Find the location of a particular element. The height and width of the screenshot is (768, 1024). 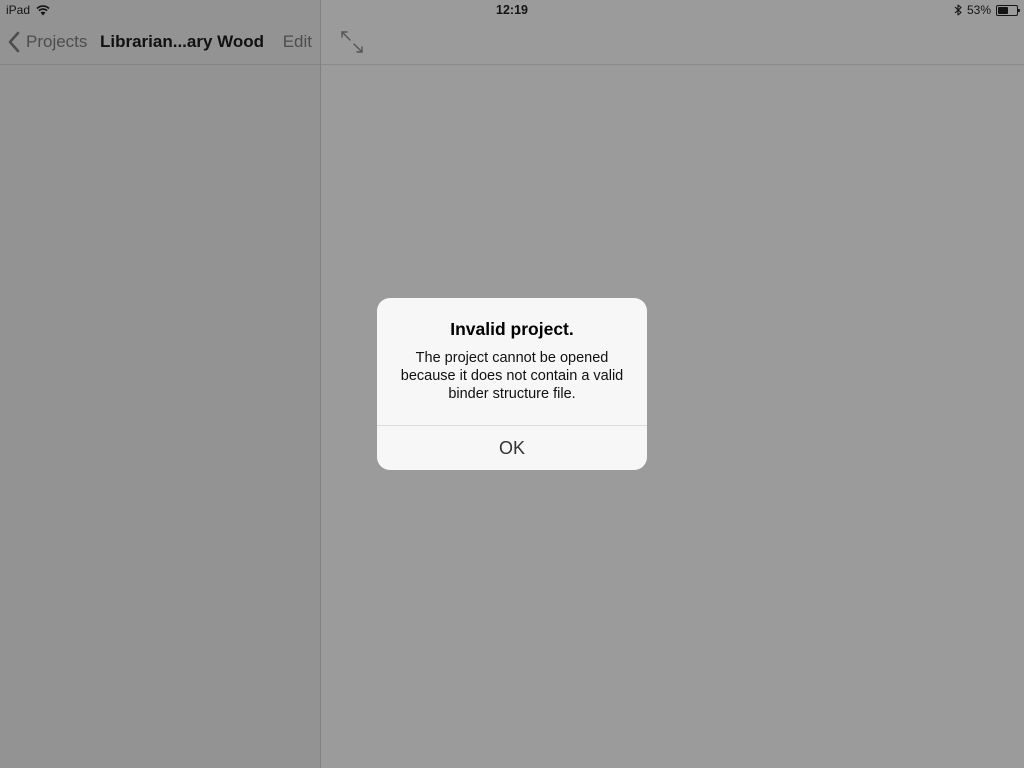

sidebar-navigation-bar: Projects Librarian...ary Wood Edit is located at coordinates (160, 42).